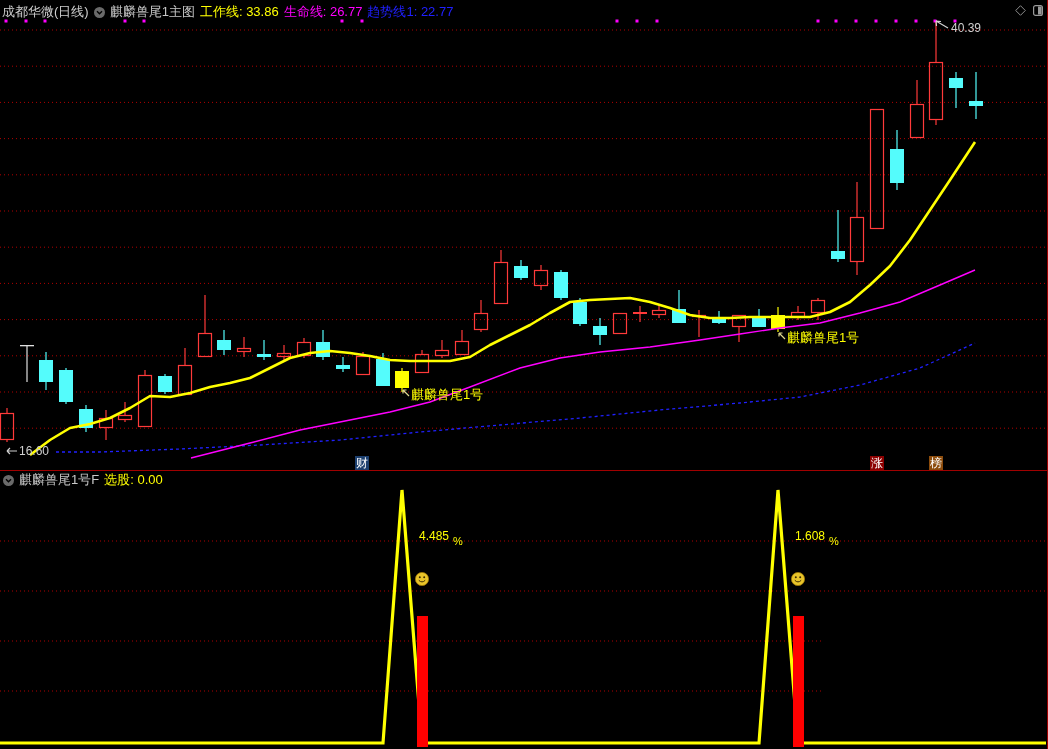  Describe the element at coordinates (45, 12) in the screenshot. I see `stock-title: 成都华微(日线)` at that location.